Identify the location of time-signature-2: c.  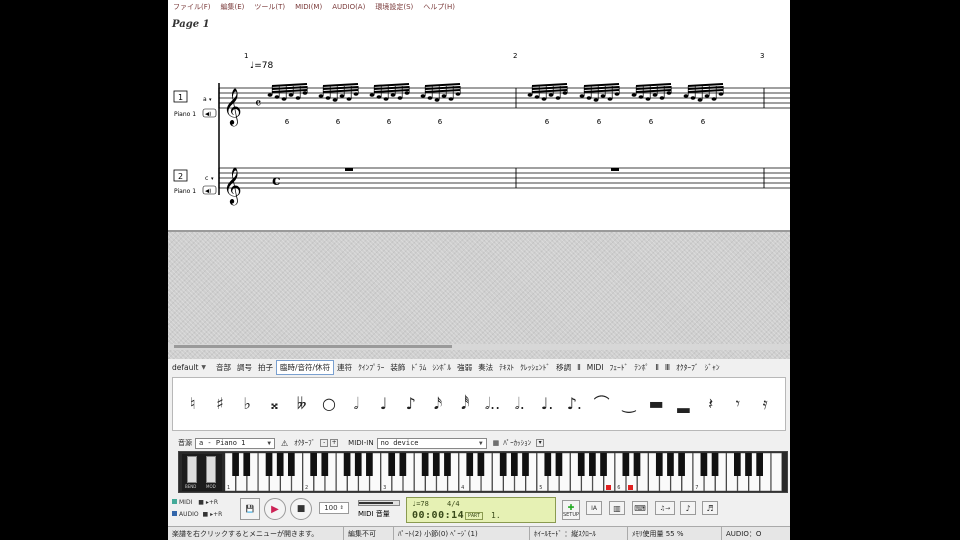
(276, 181).